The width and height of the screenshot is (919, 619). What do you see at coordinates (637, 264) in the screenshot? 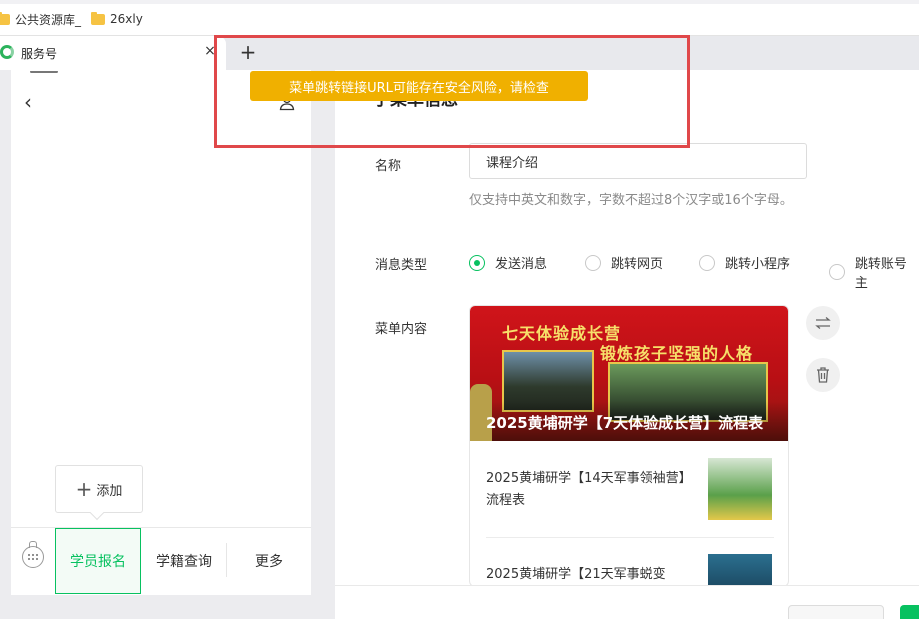
I see `radio-label: 跳转网页` at bounding box center [637, 264].